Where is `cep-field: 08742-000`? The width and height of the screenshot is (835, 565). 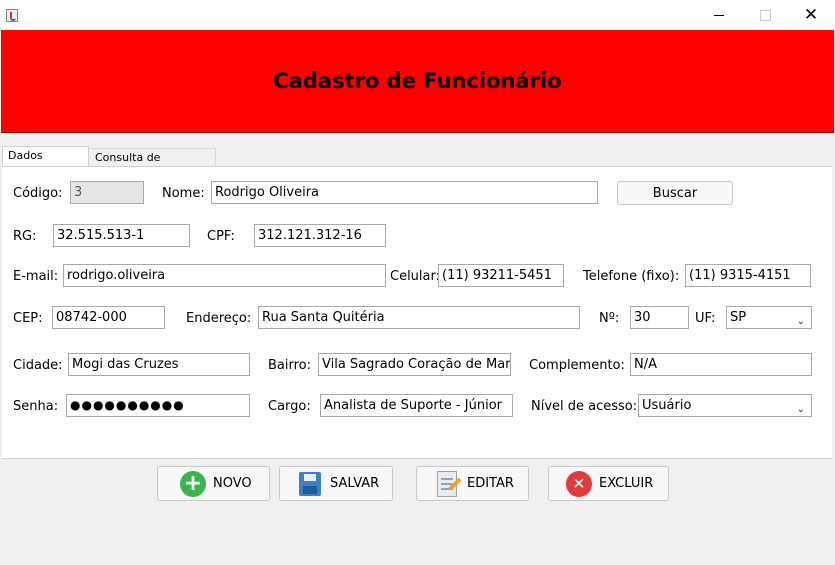 cep-field: 08742-000 is located at coordinates (108, 317).